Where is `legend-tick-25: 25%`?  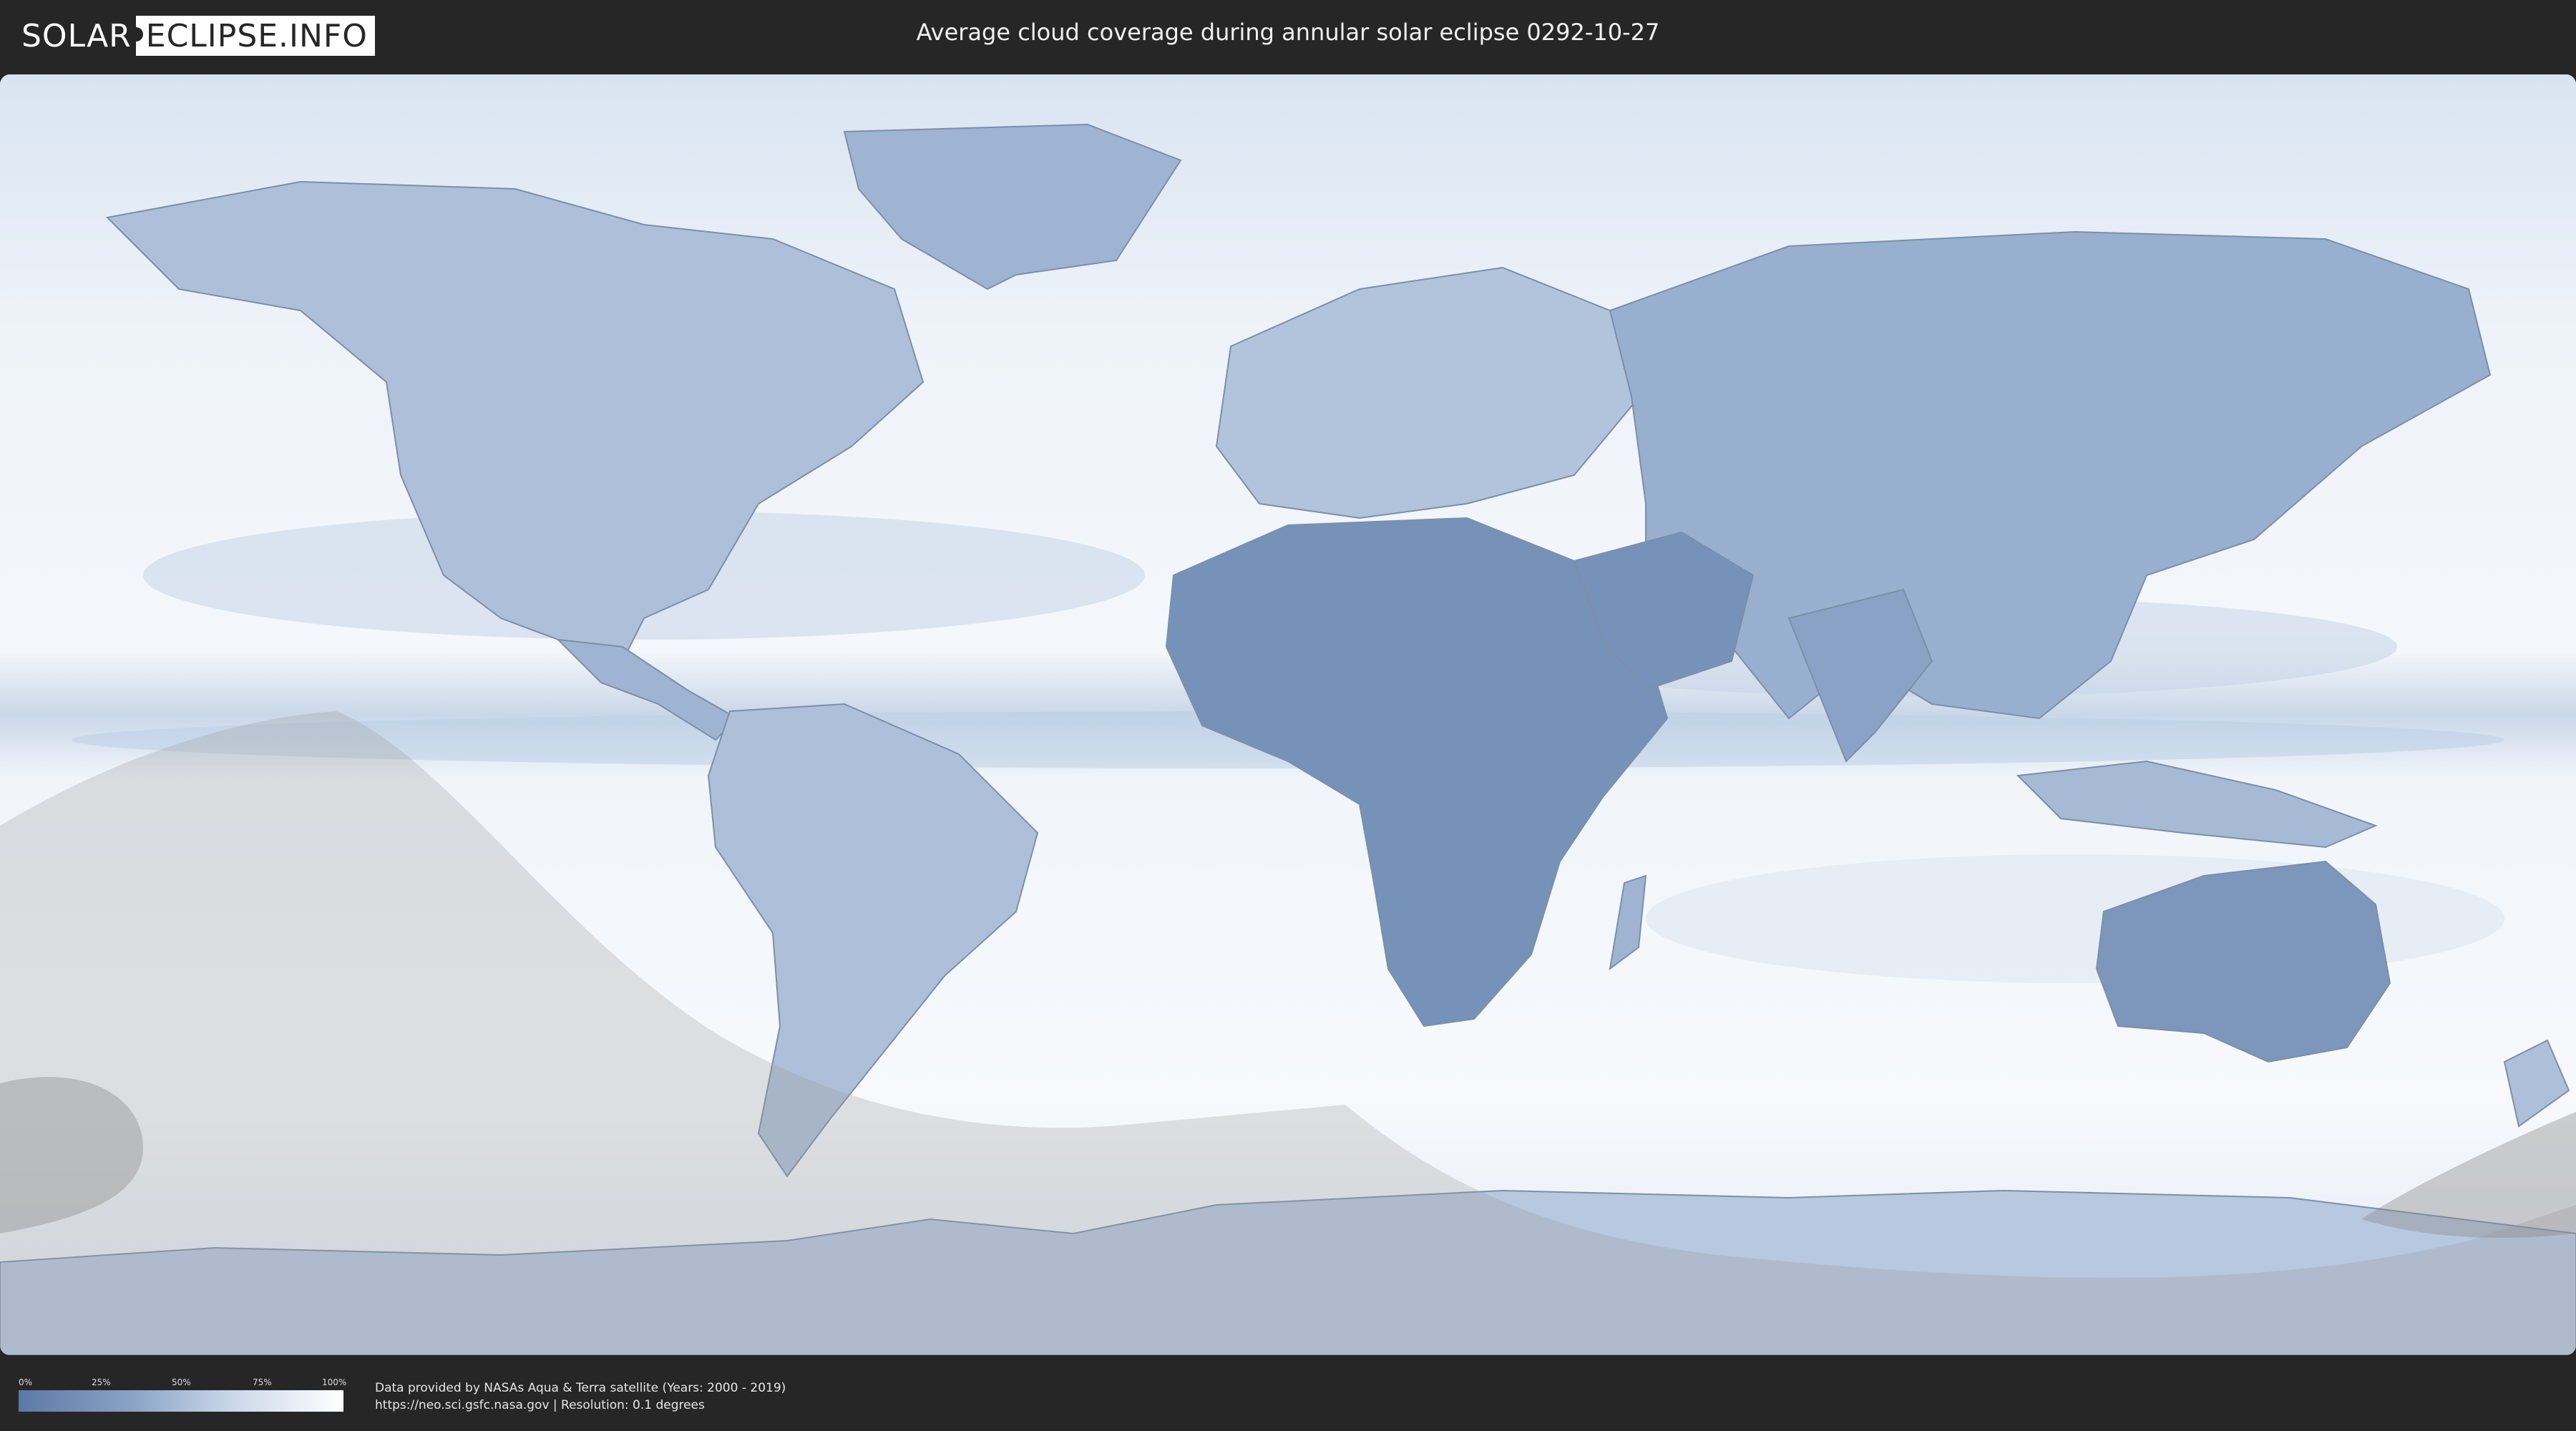
legend-tick-25: 25% is located at coordinates (101, 1382).